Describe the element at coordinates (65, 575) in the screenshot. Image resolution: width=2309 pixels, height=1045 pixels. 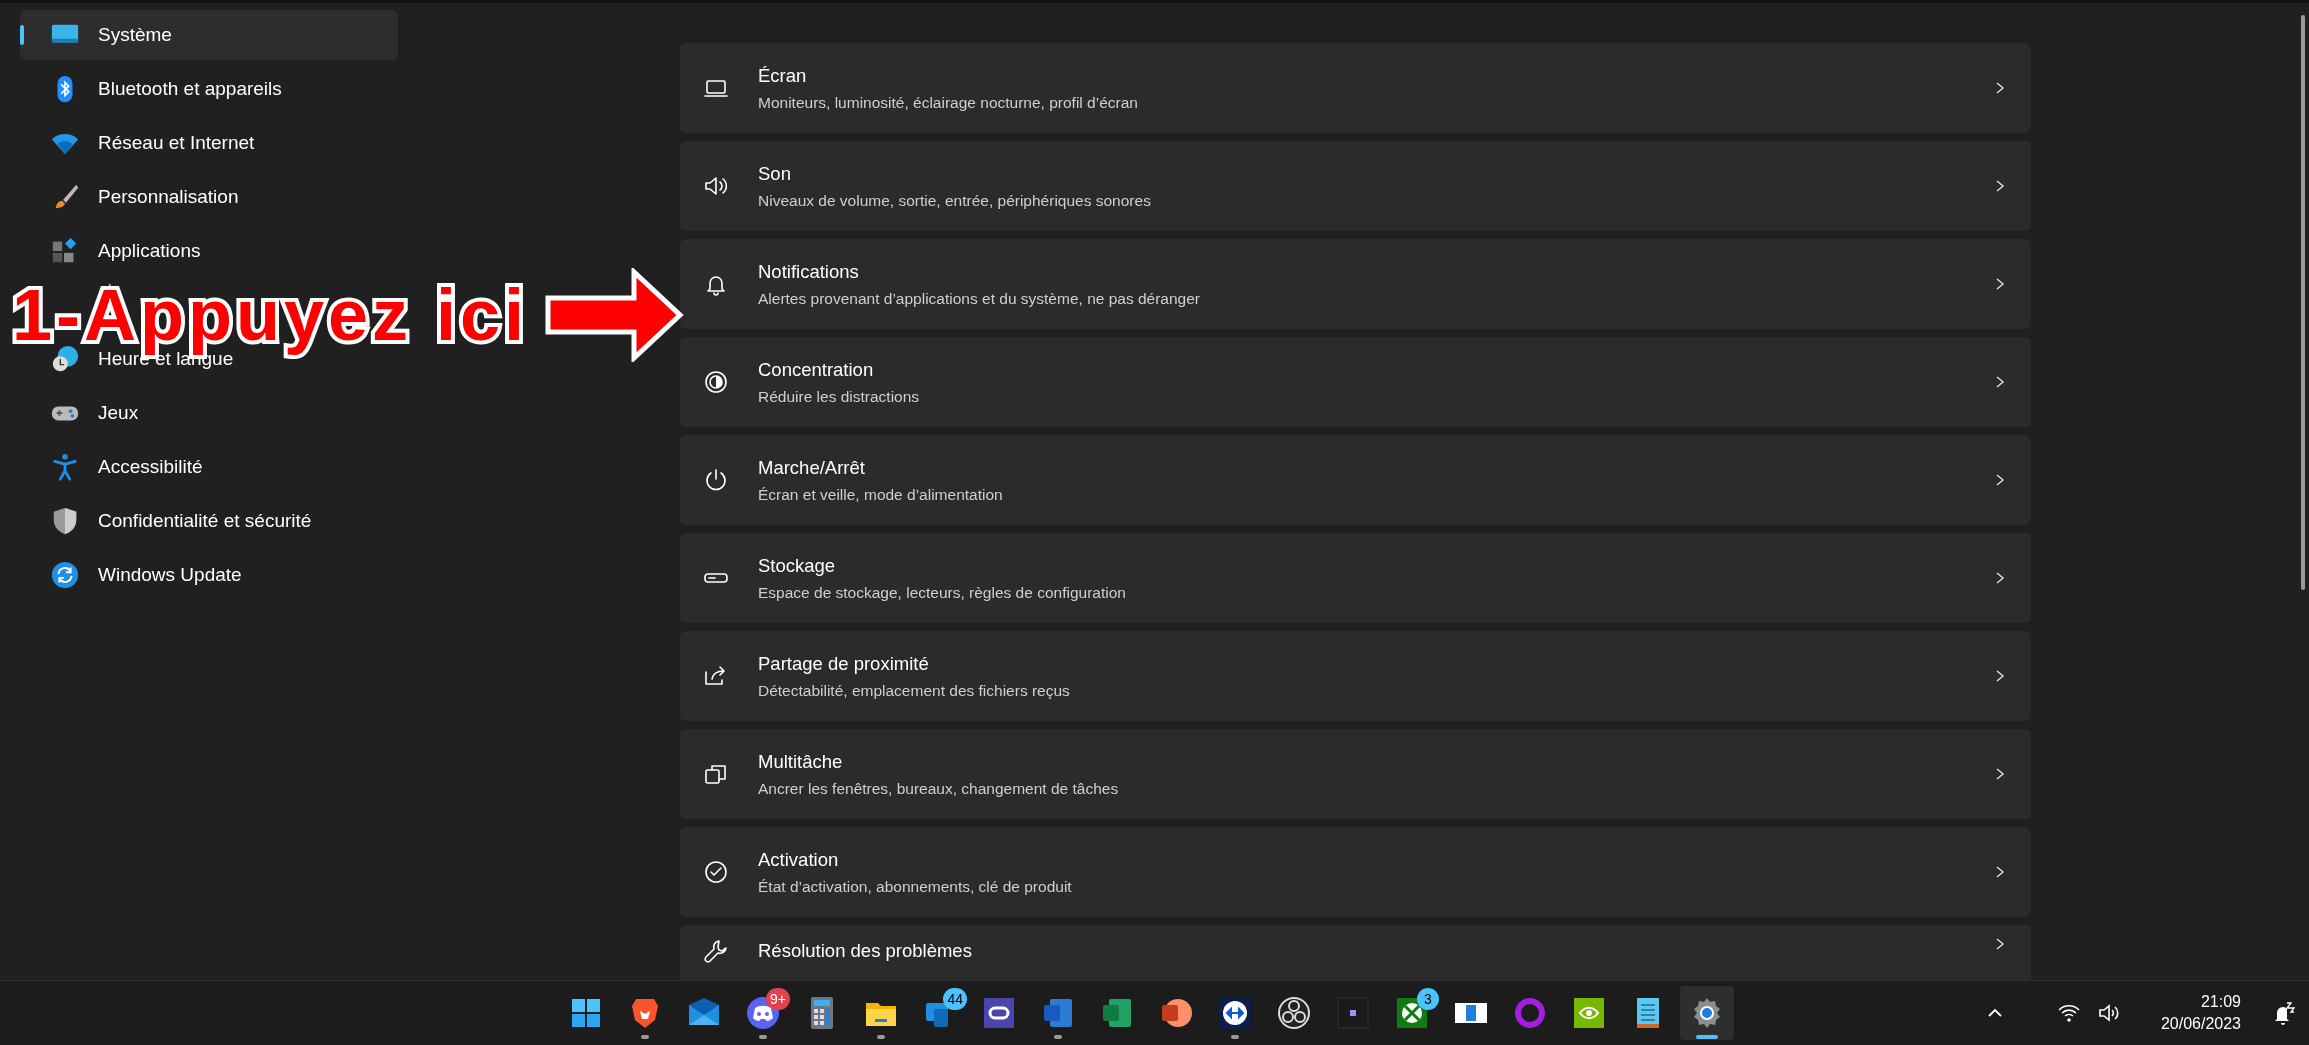
I see `refresh-icon` at that location.